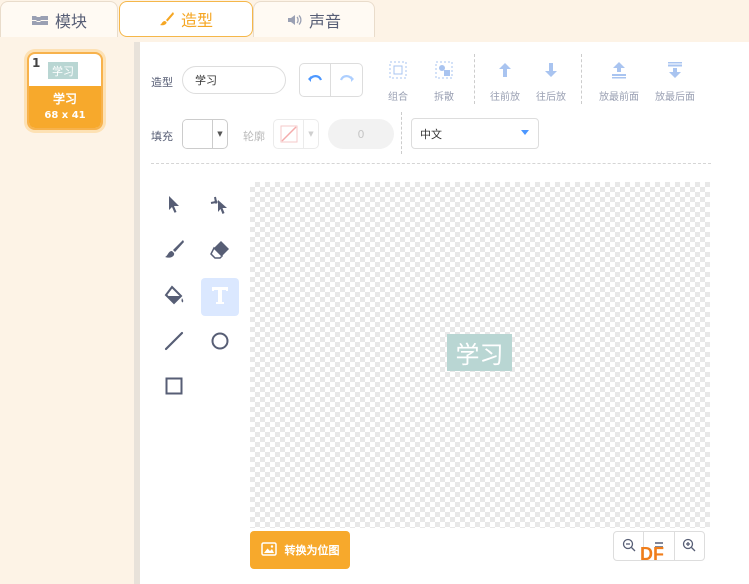  Describe the element at coordinates (629, 546) in the screenshot. I see `zoom-out-icon` at that location.